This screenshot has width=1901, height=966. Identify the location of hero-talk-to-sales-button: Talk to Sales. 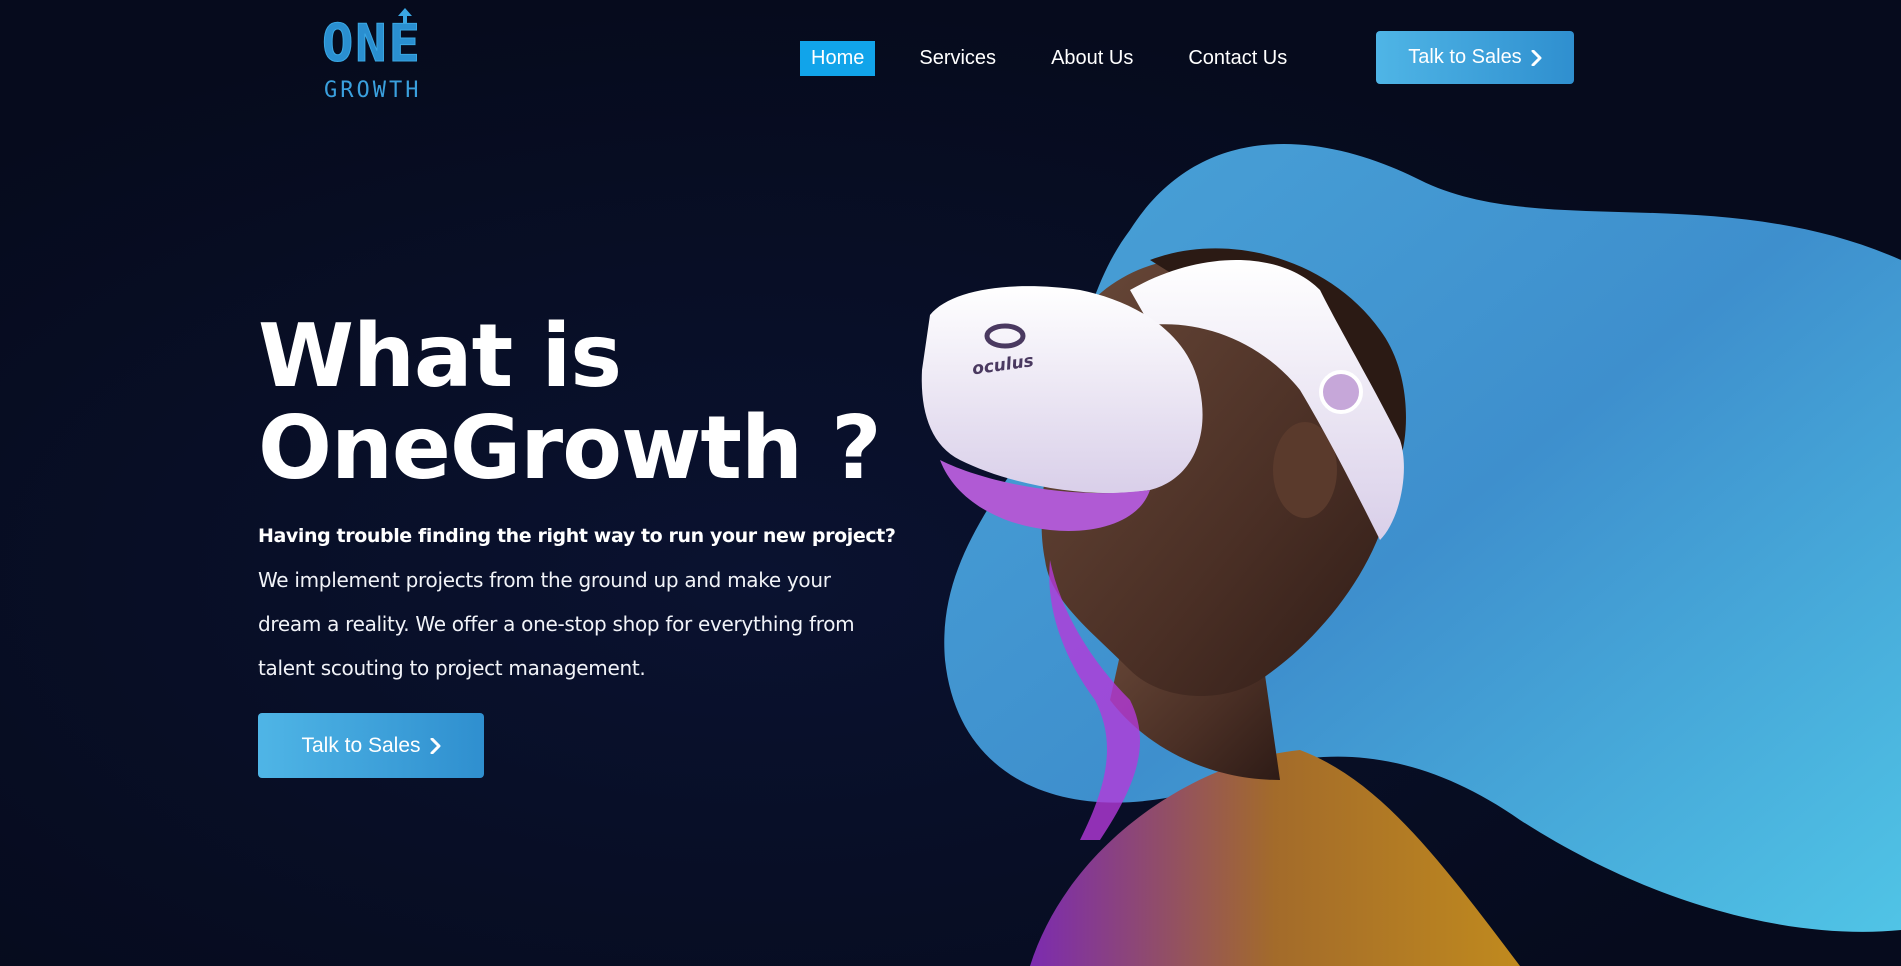
(371, 745).